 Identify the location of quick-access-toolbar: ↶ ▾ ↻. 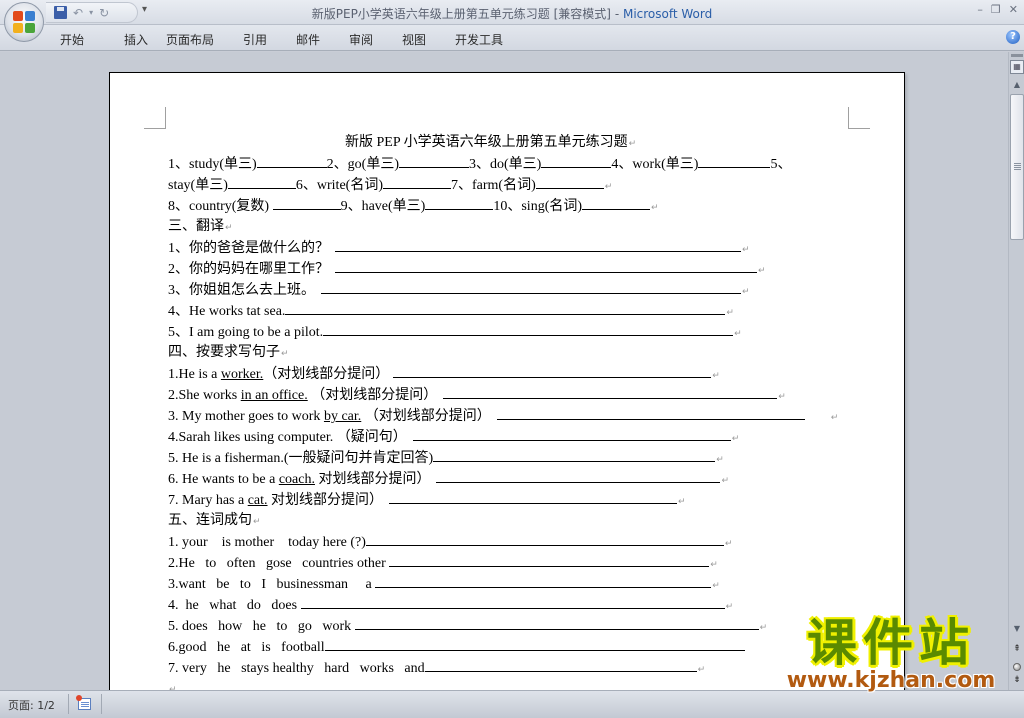
(92, 12).